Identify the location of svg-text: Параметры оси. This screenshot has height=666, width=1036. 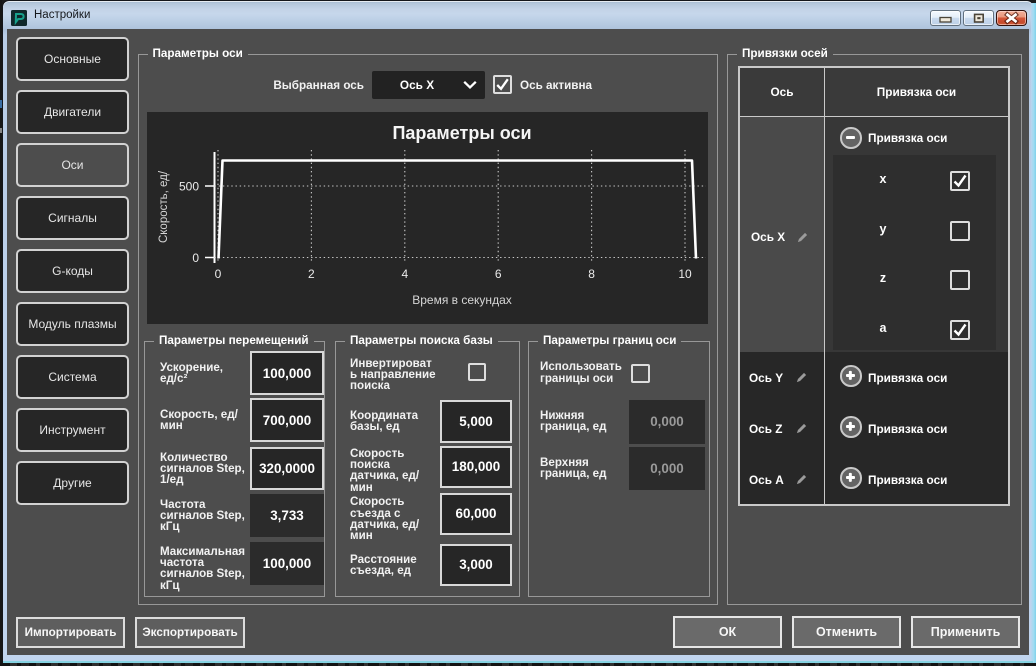
(461, 133).